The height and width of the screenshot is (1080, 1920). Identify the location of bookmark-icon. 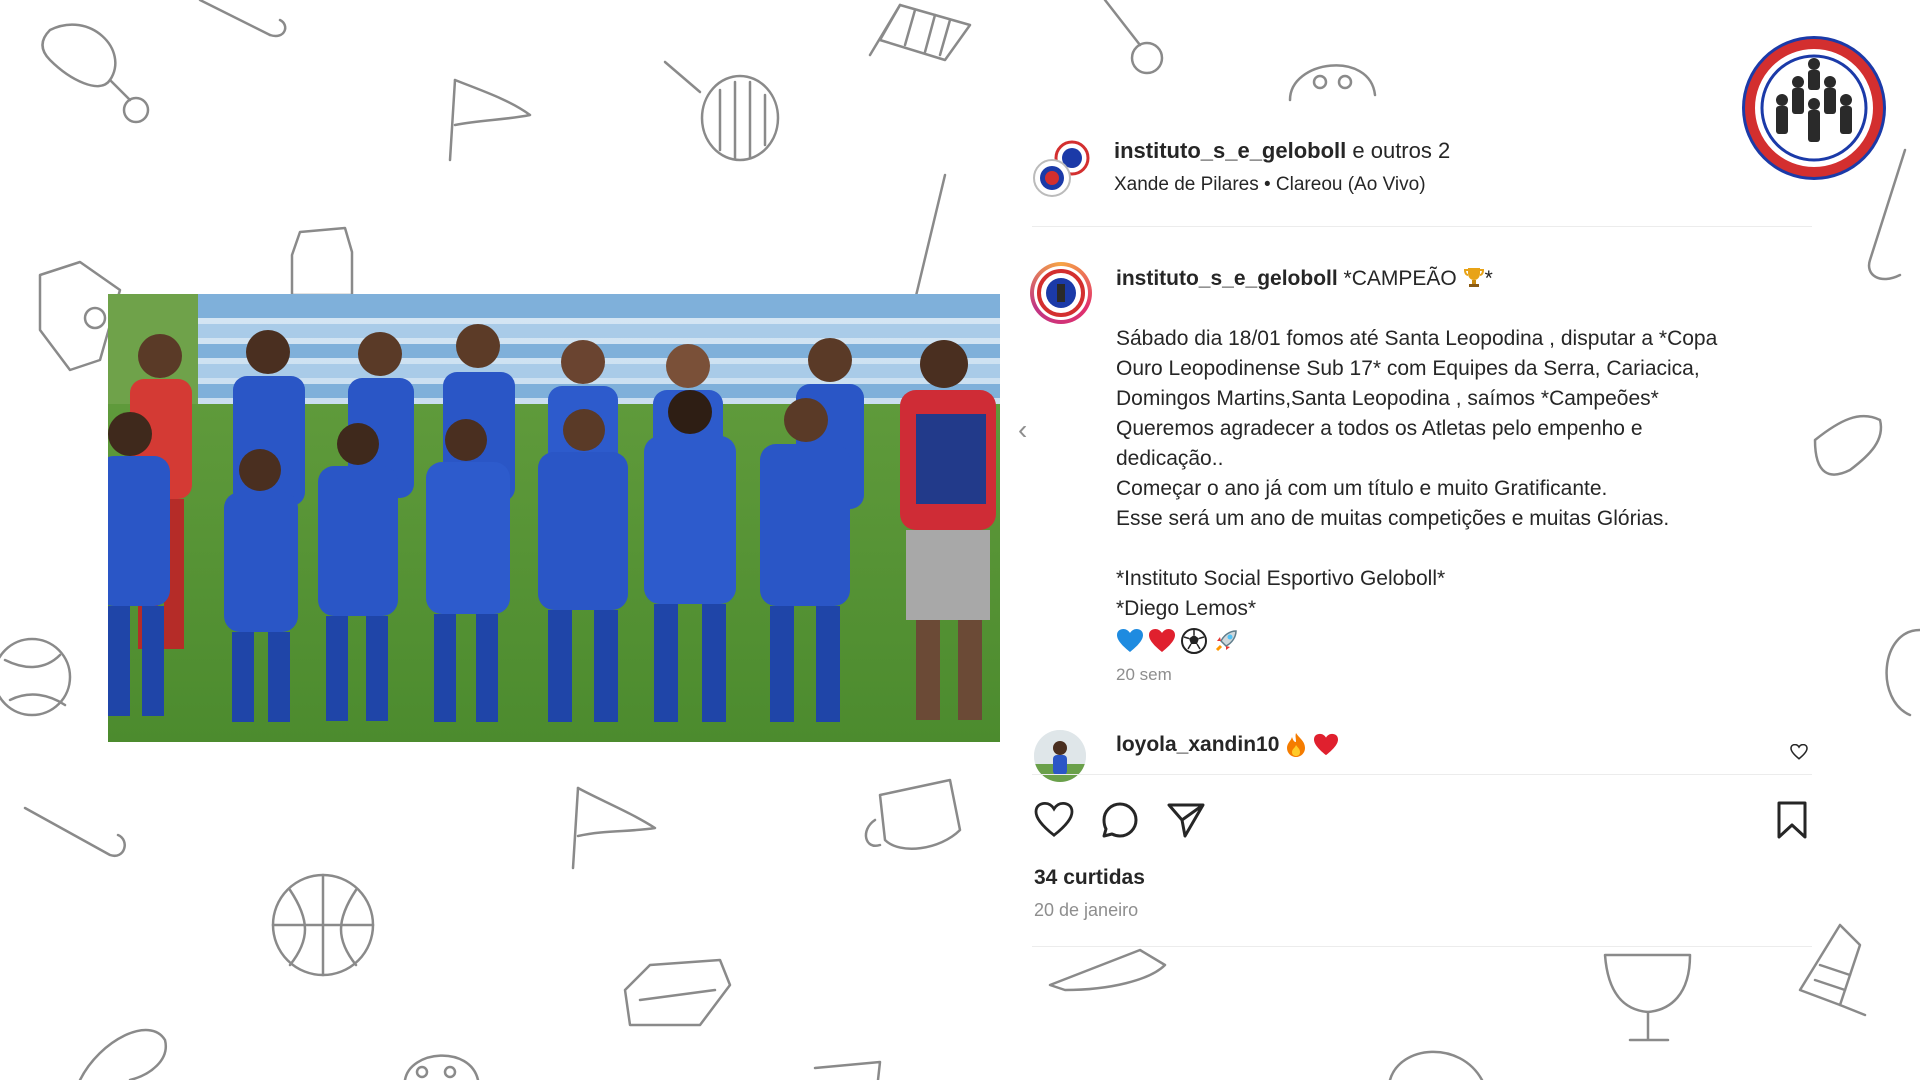
(1792, 820).